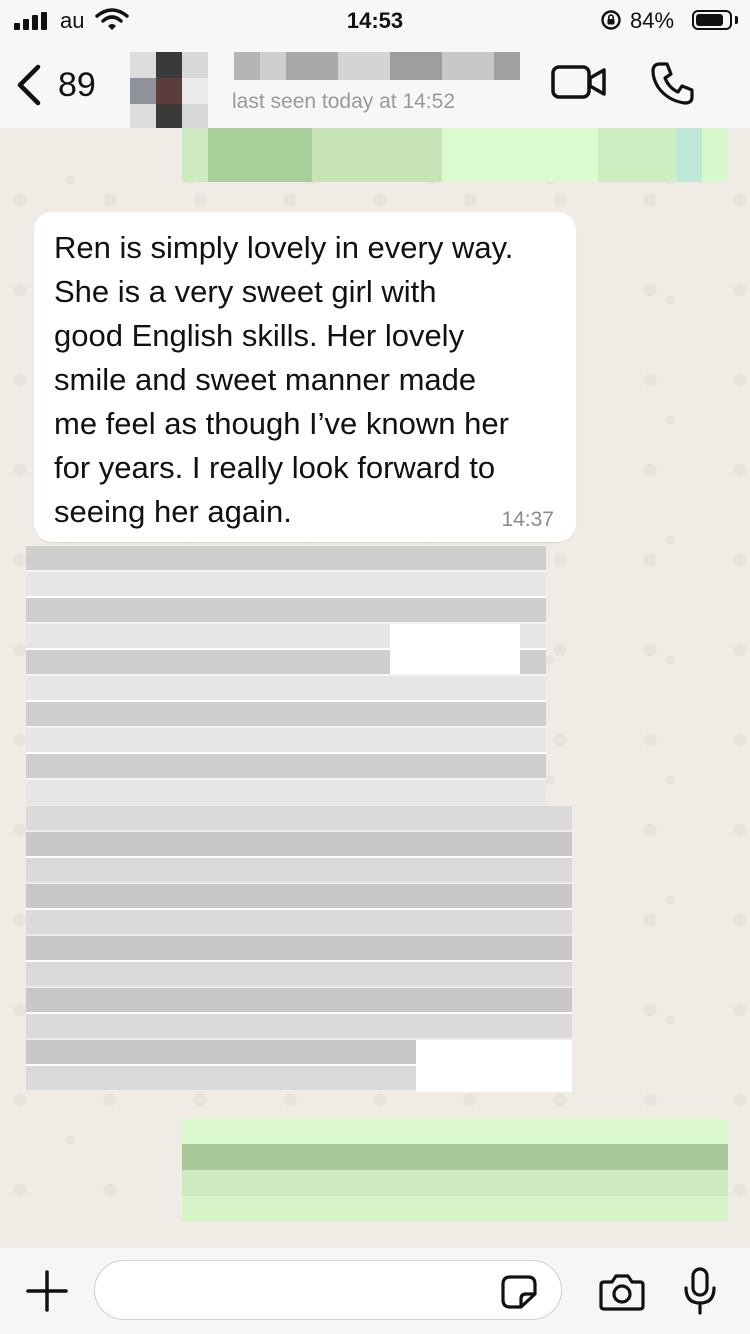 The width and height of the screenshot is (750, 1334). What do you see at coordinates (611, 20) in the screenshot?
I see `orientation-lock-icon` at bounding box center [611, 20].